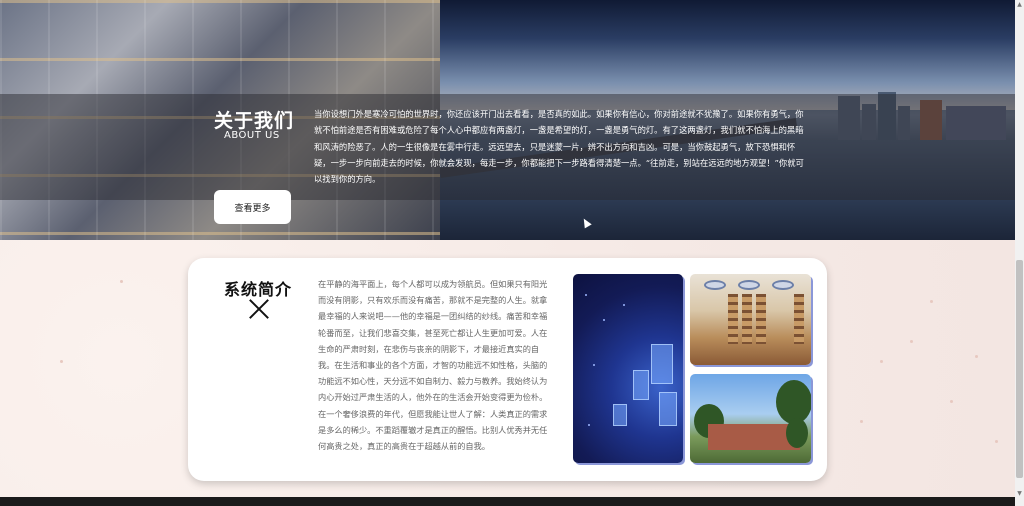 The width and height of the screenshot is (1024, 506). Describe the element at coordinates (507, 501) in the screenshot. I see `footer-bar` at that location.